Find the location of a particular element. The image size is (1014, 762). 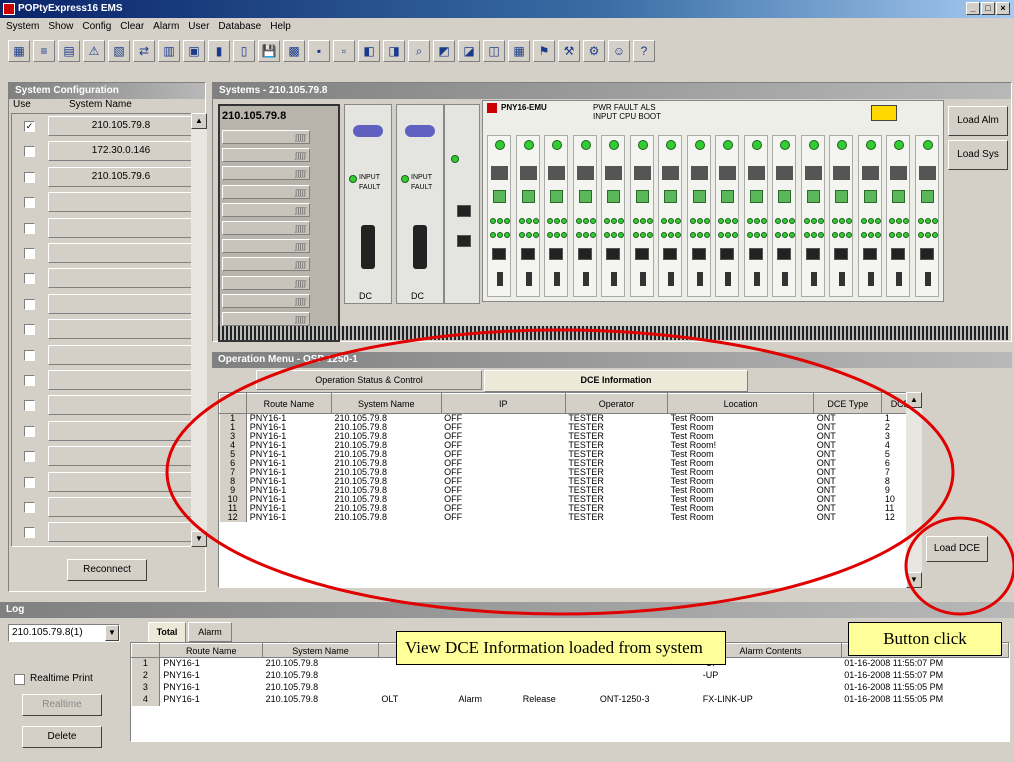

button-callout: Button click is located at coordinates (925, 639).